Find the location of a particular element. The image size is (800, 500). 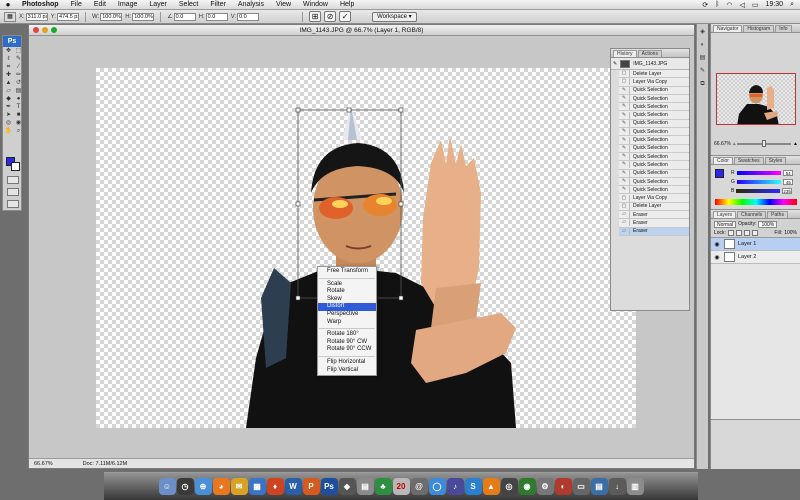

eyedropper-tool-icon: ⁄ is located at coordinates (18, 67).